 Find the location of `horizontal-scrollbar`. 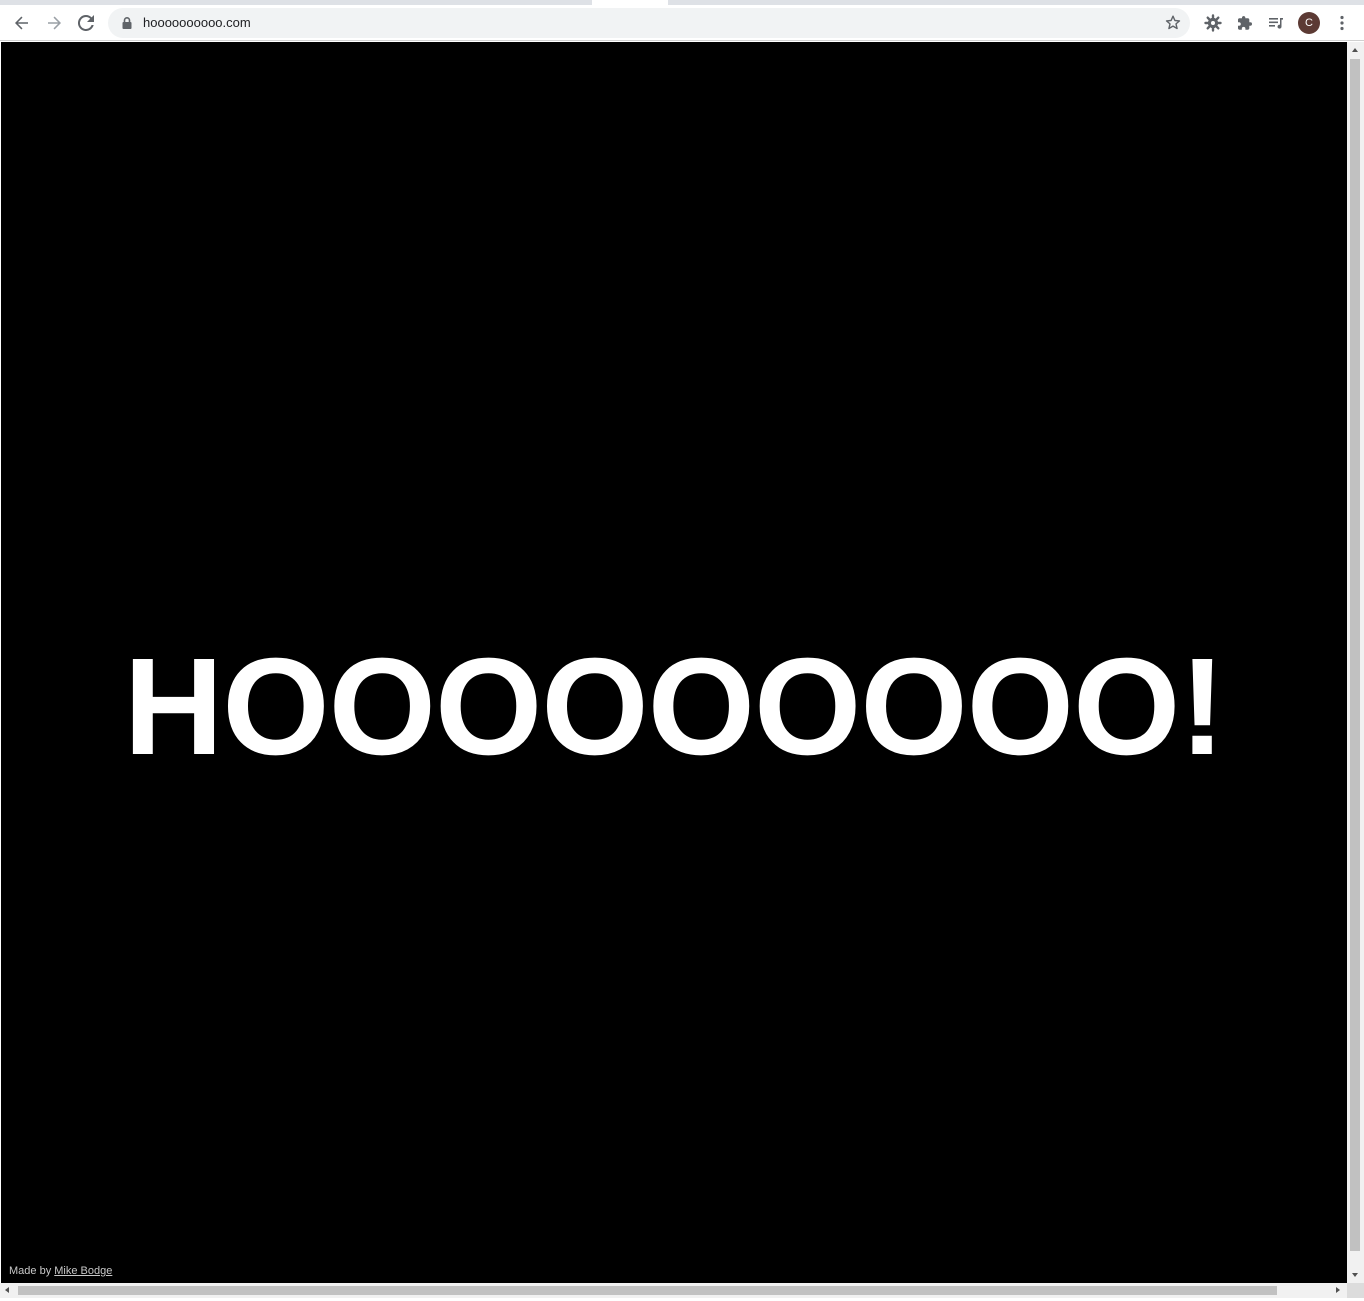

horizontal-scrollbar is located at coordinates (673, 1290).